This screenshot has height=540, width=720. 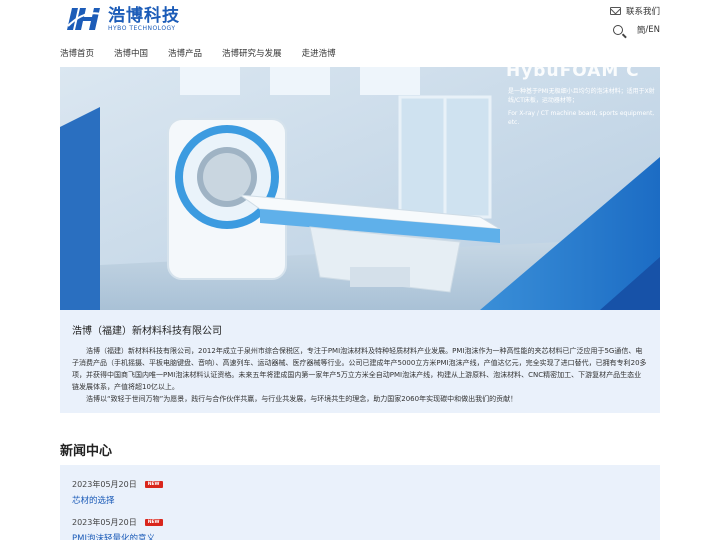 I want to click on news-title-link: 芯材的选择, so click(x=360, y=500).